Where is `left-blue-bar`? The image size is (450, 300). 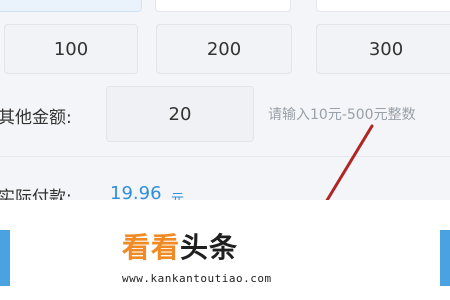 left-blue-bar is located at coordinates (5, 258).